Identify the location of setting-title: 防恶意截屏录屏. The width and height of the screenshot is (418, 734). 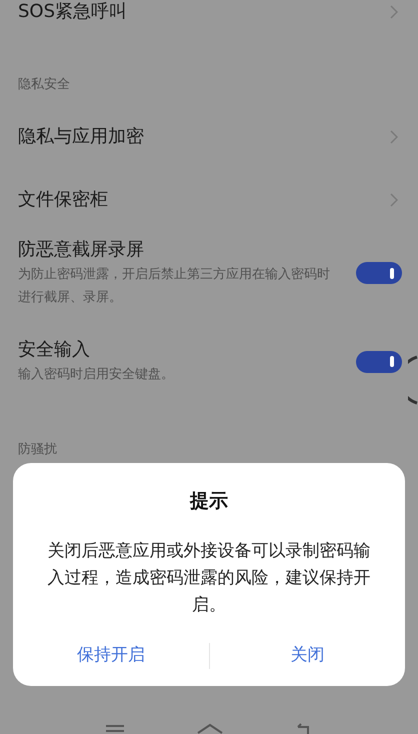
(81, 250).